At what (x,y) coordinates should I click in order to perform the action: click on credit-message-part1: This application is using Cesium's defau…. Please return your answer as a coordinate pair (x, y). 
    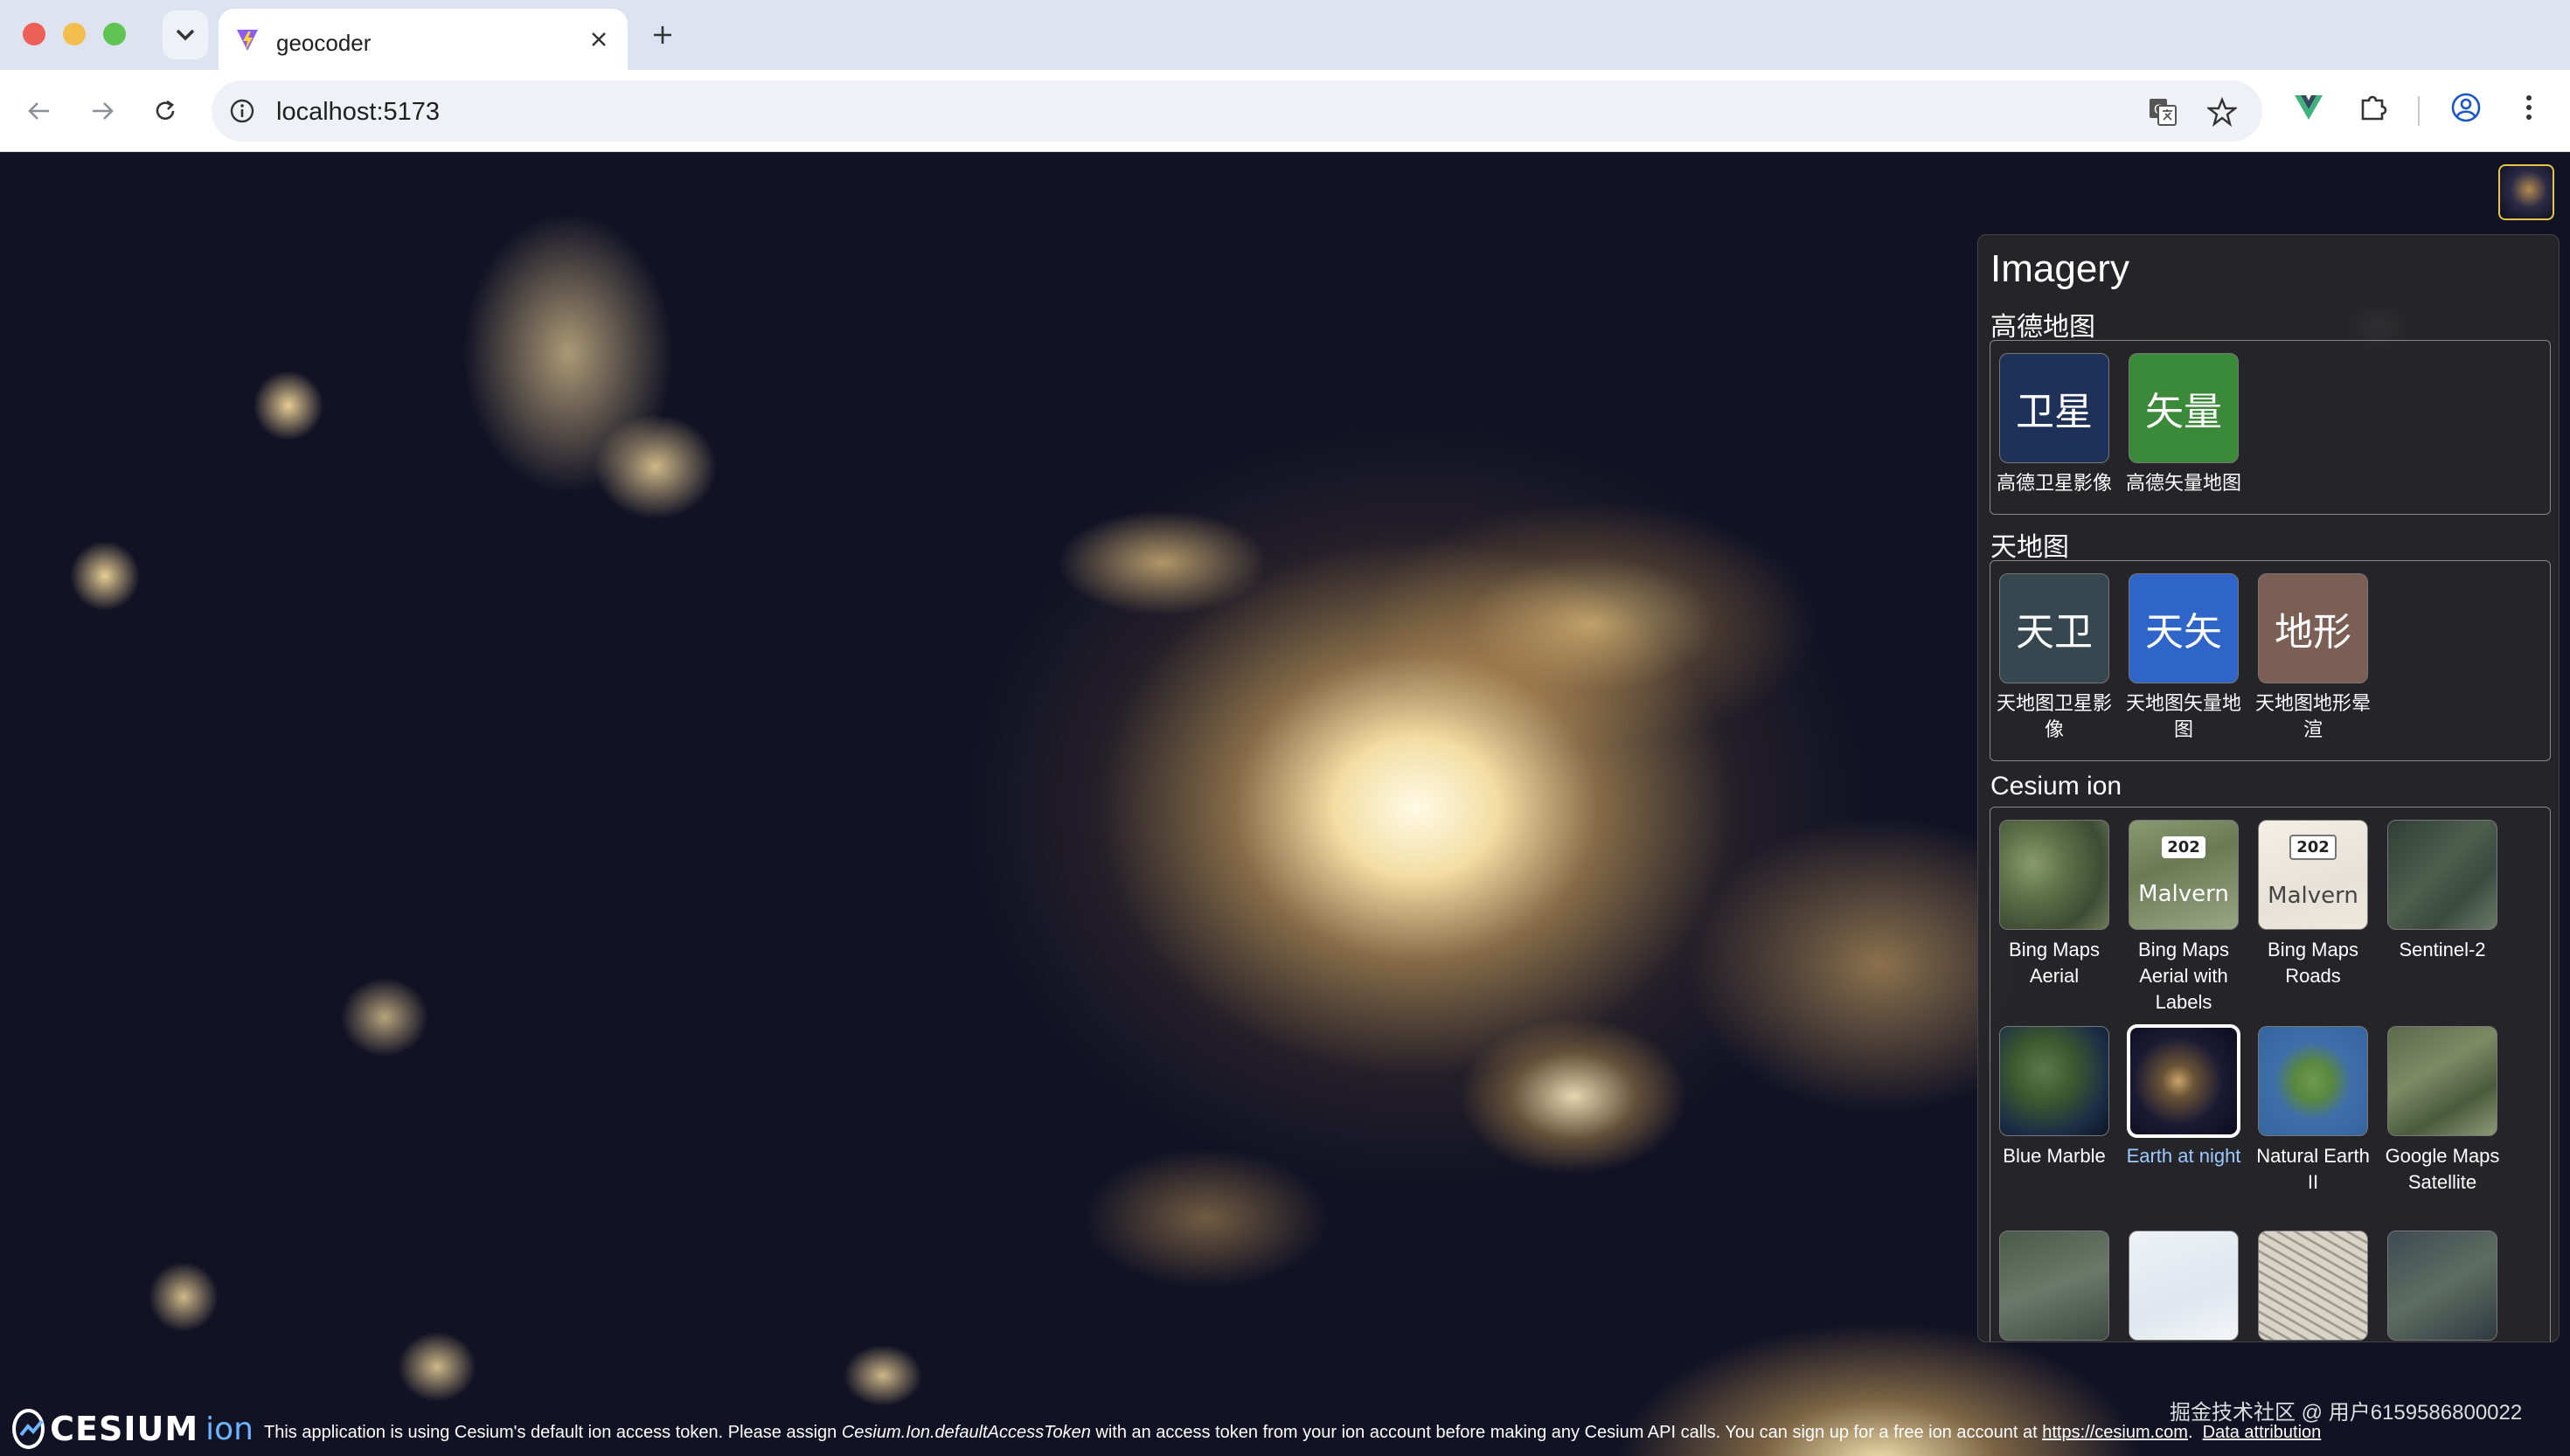
    Looking at the image, I should click on (553, 1432).